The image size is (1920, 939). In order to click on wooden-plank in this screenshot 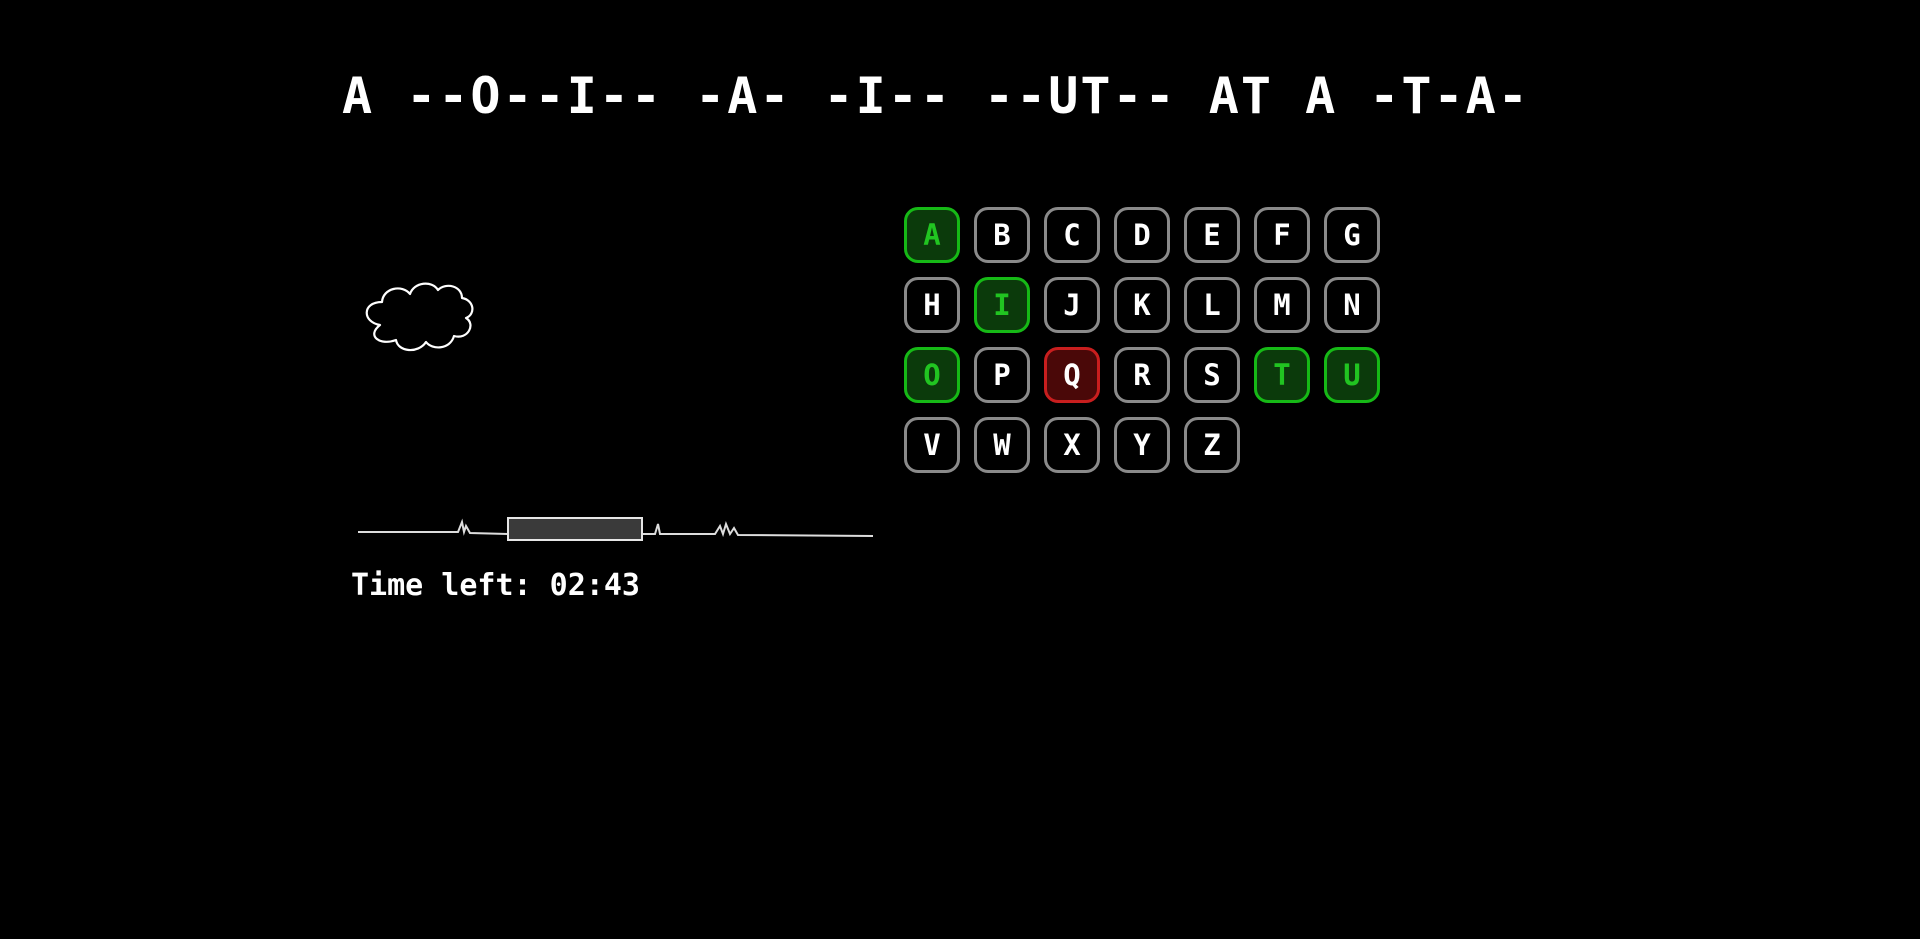, I will do `click(575, 529)`.